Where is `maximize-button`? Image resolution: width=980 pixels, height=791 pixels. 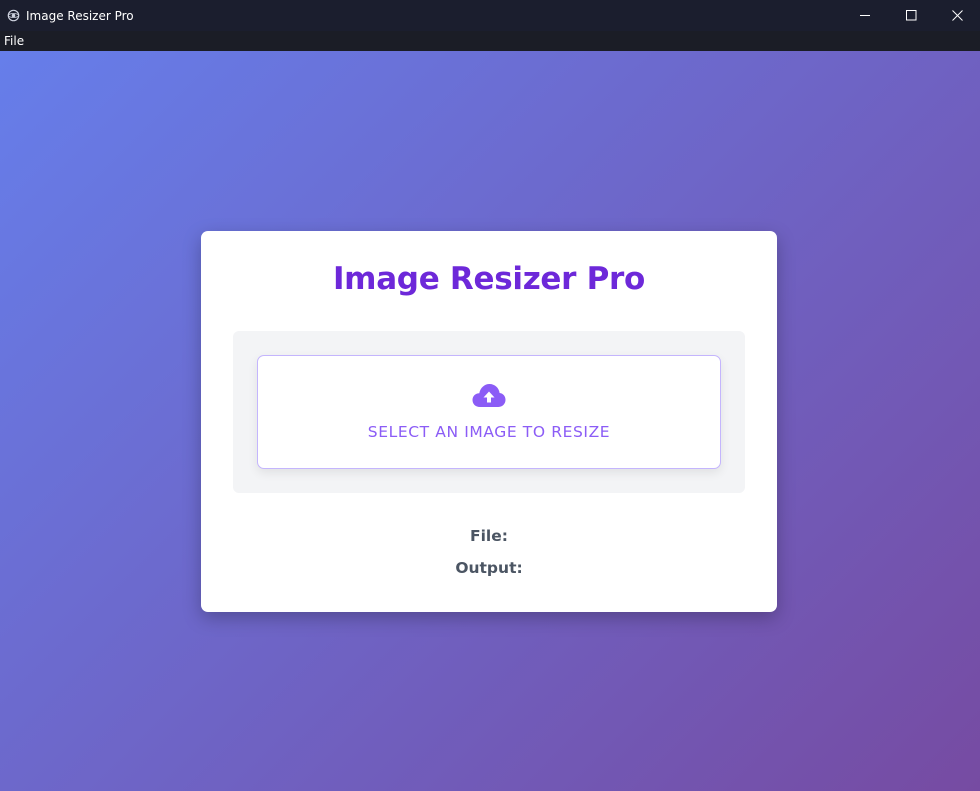
maximize-button is located at coordinates (911, 15).